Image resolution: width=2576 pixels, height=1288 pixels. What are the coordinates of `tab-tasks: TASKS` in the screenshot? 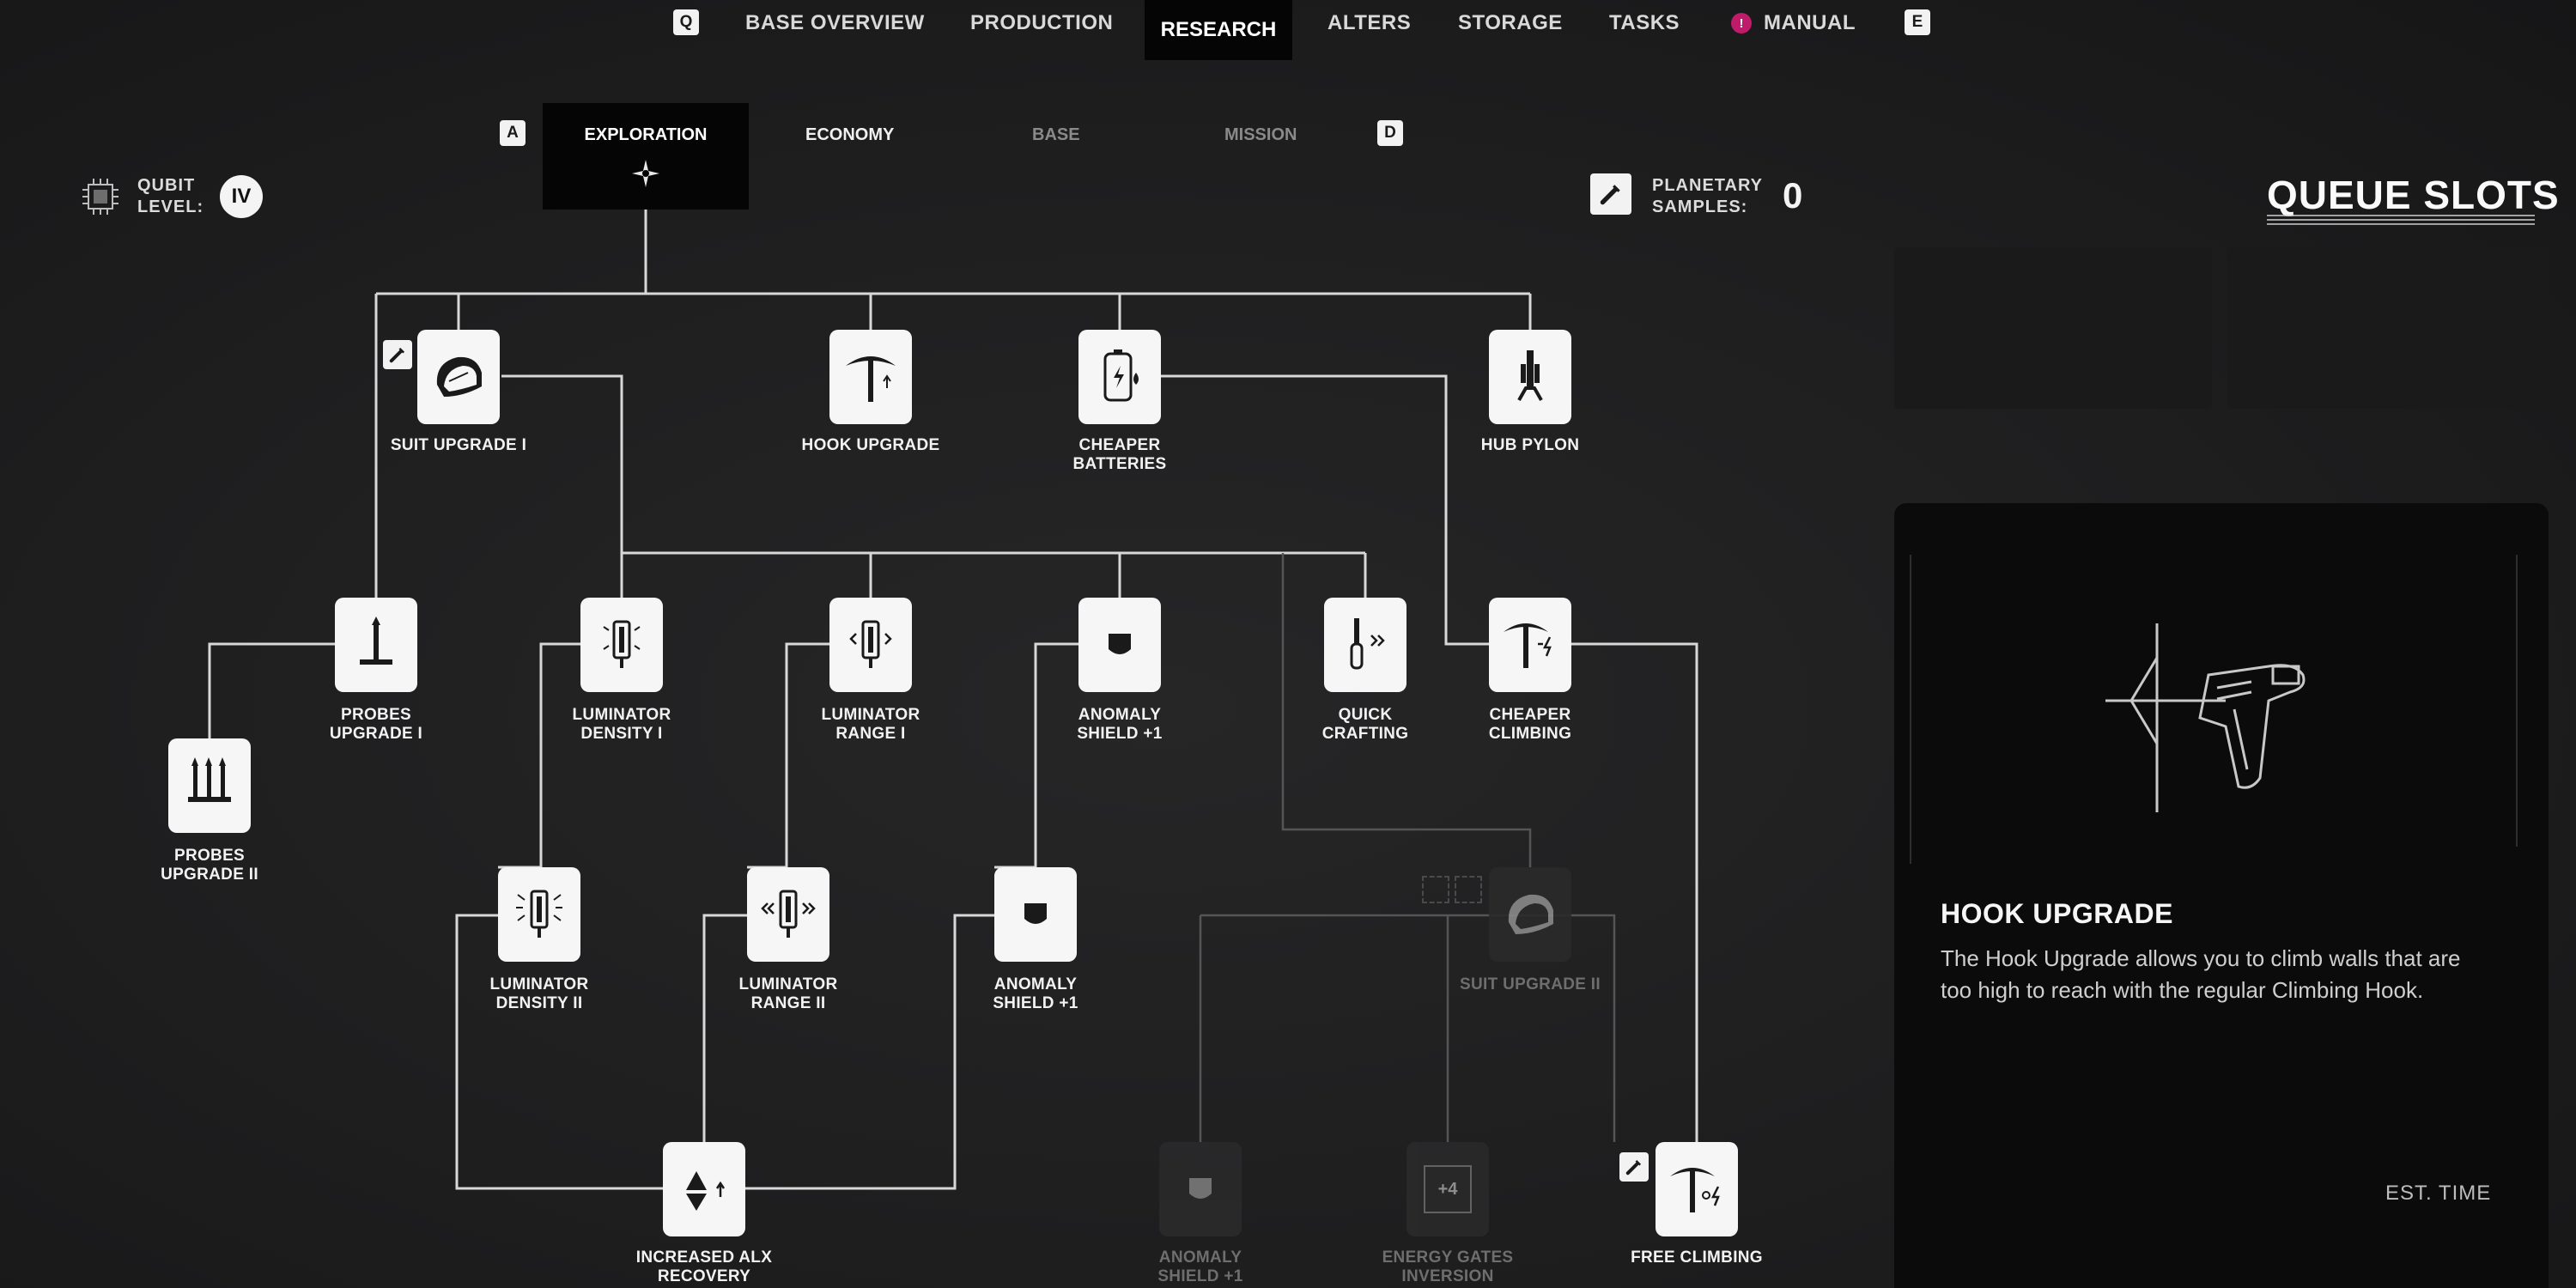 It's located at (1645, 23).